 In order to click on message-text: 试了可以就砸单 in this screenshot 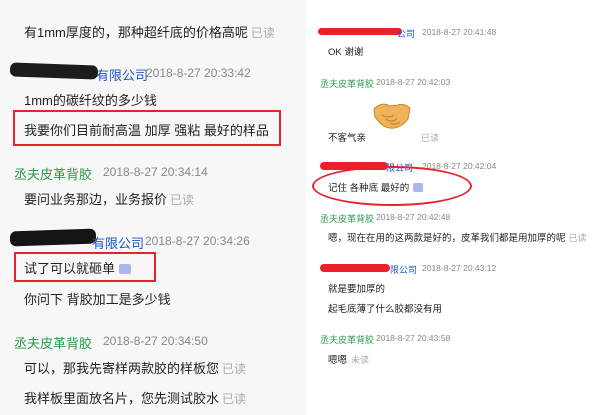, I will do `click(78, 267)`.